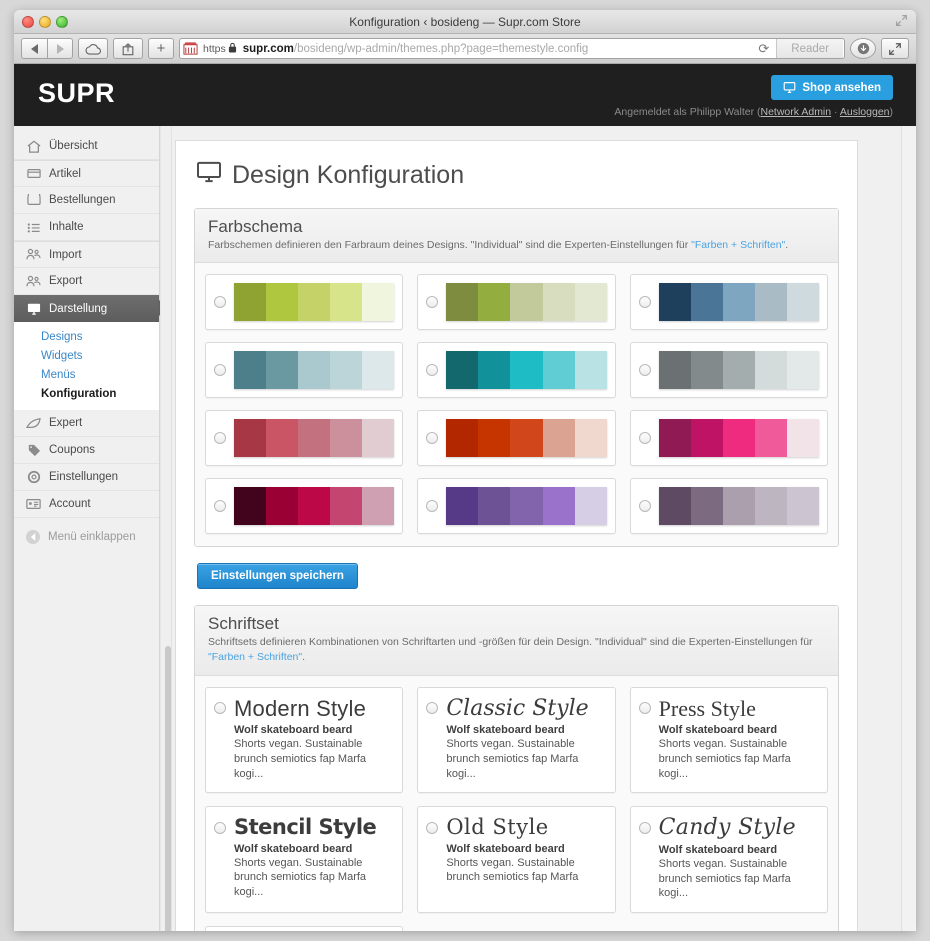 This screenshot has height=941, width=930. I want to click on save-settings-button: Einstellungen speichern, so click(277, 576).